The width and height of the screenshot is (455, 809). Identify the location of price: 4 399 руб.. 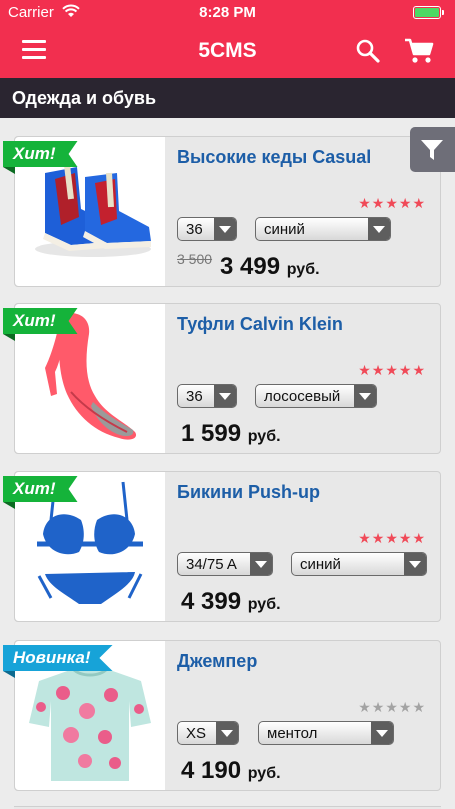
(231, 602).